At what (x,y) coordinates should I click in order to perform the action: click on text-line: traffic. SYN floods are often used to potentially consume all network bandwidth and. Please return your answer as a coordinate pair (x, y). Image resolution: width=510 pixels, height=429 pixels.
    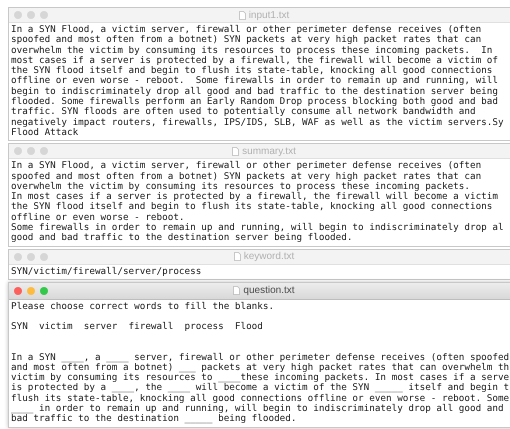
    Looking at the image, I should click on (243, 112).